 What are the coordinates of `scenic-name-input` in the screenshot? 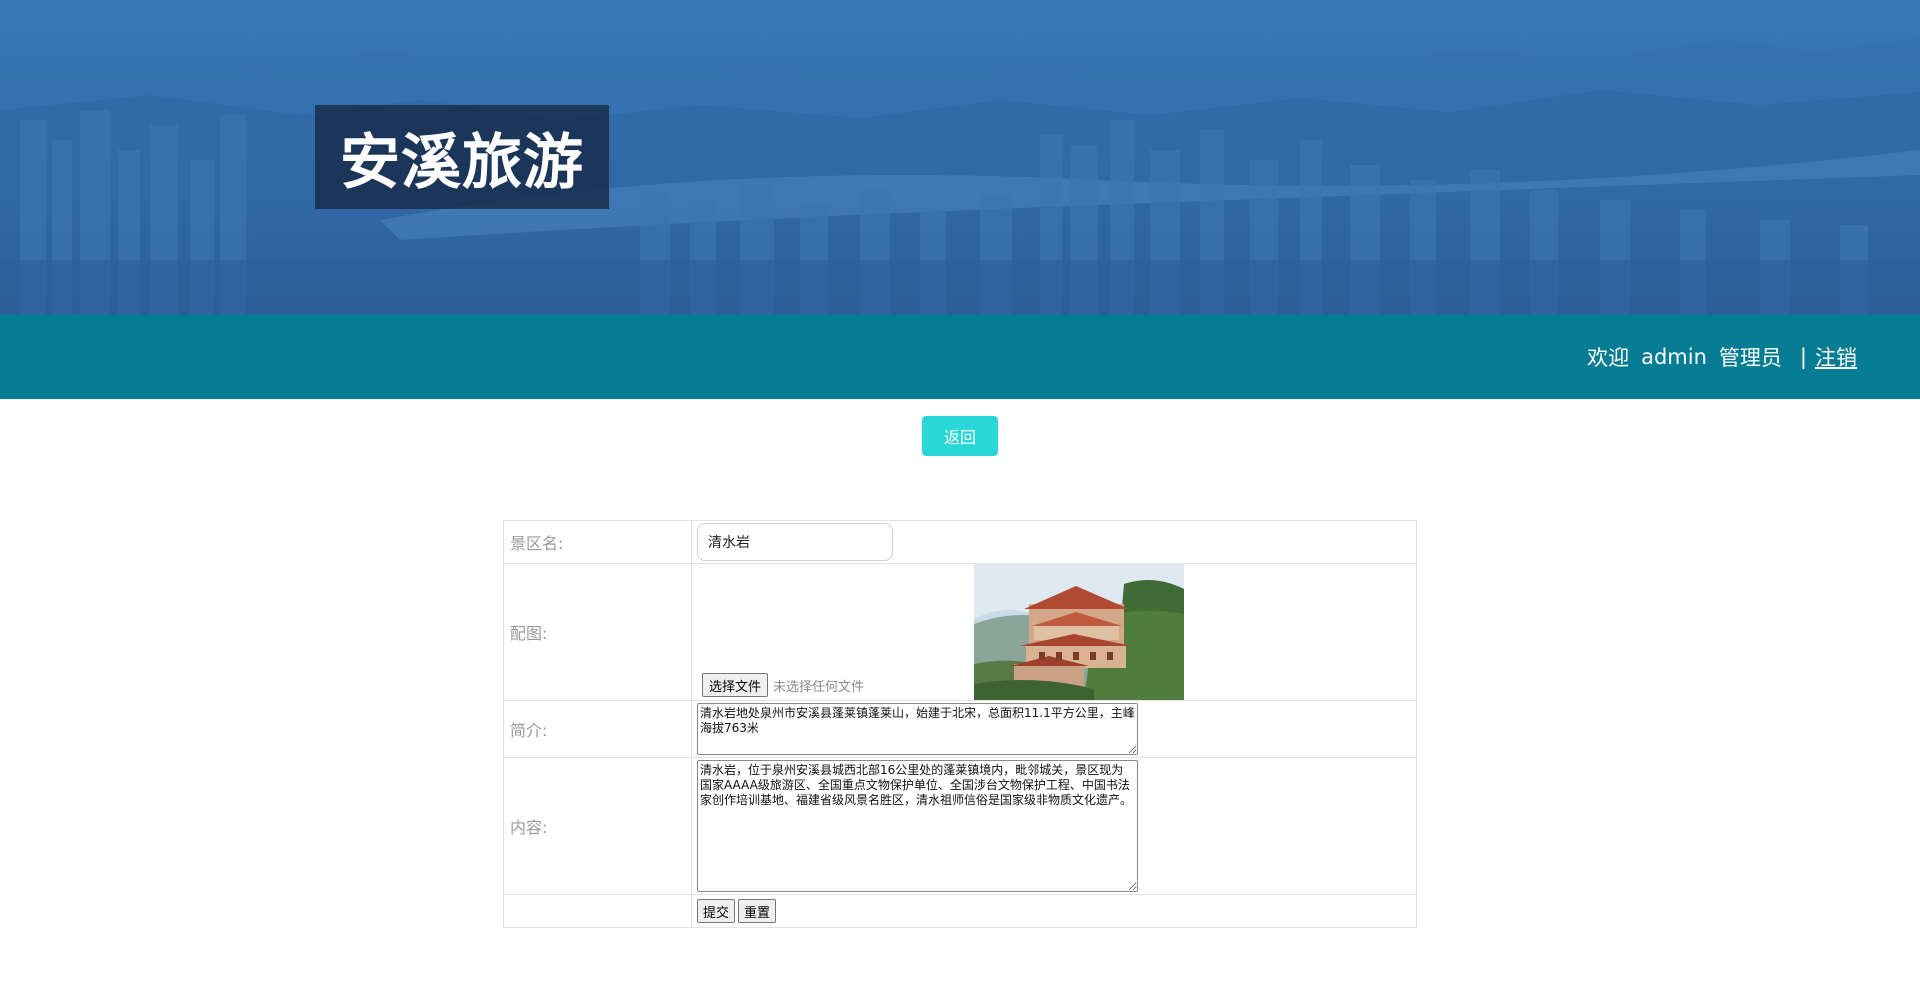 It's located at (795, 542).